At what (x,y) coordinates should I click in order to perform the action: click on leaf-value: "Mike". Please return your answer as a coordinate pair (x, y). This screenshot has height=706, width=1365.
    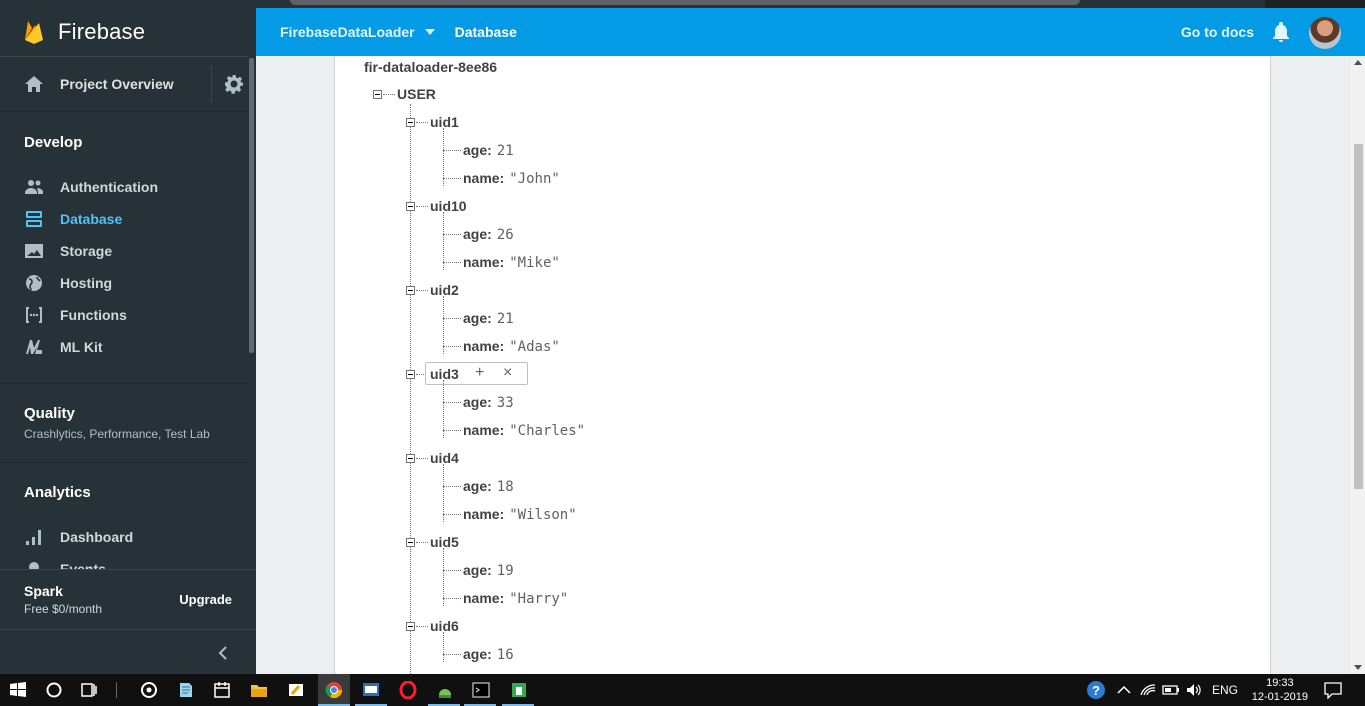
    Looking at the image, I should click on (534, 263).